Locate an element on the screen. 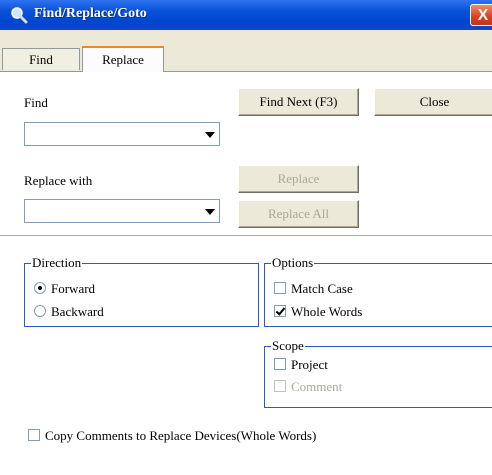 Image resolution: width=492 pixels, height=475 pixels. radio-selected-icon is located at coordinates (40, 288).